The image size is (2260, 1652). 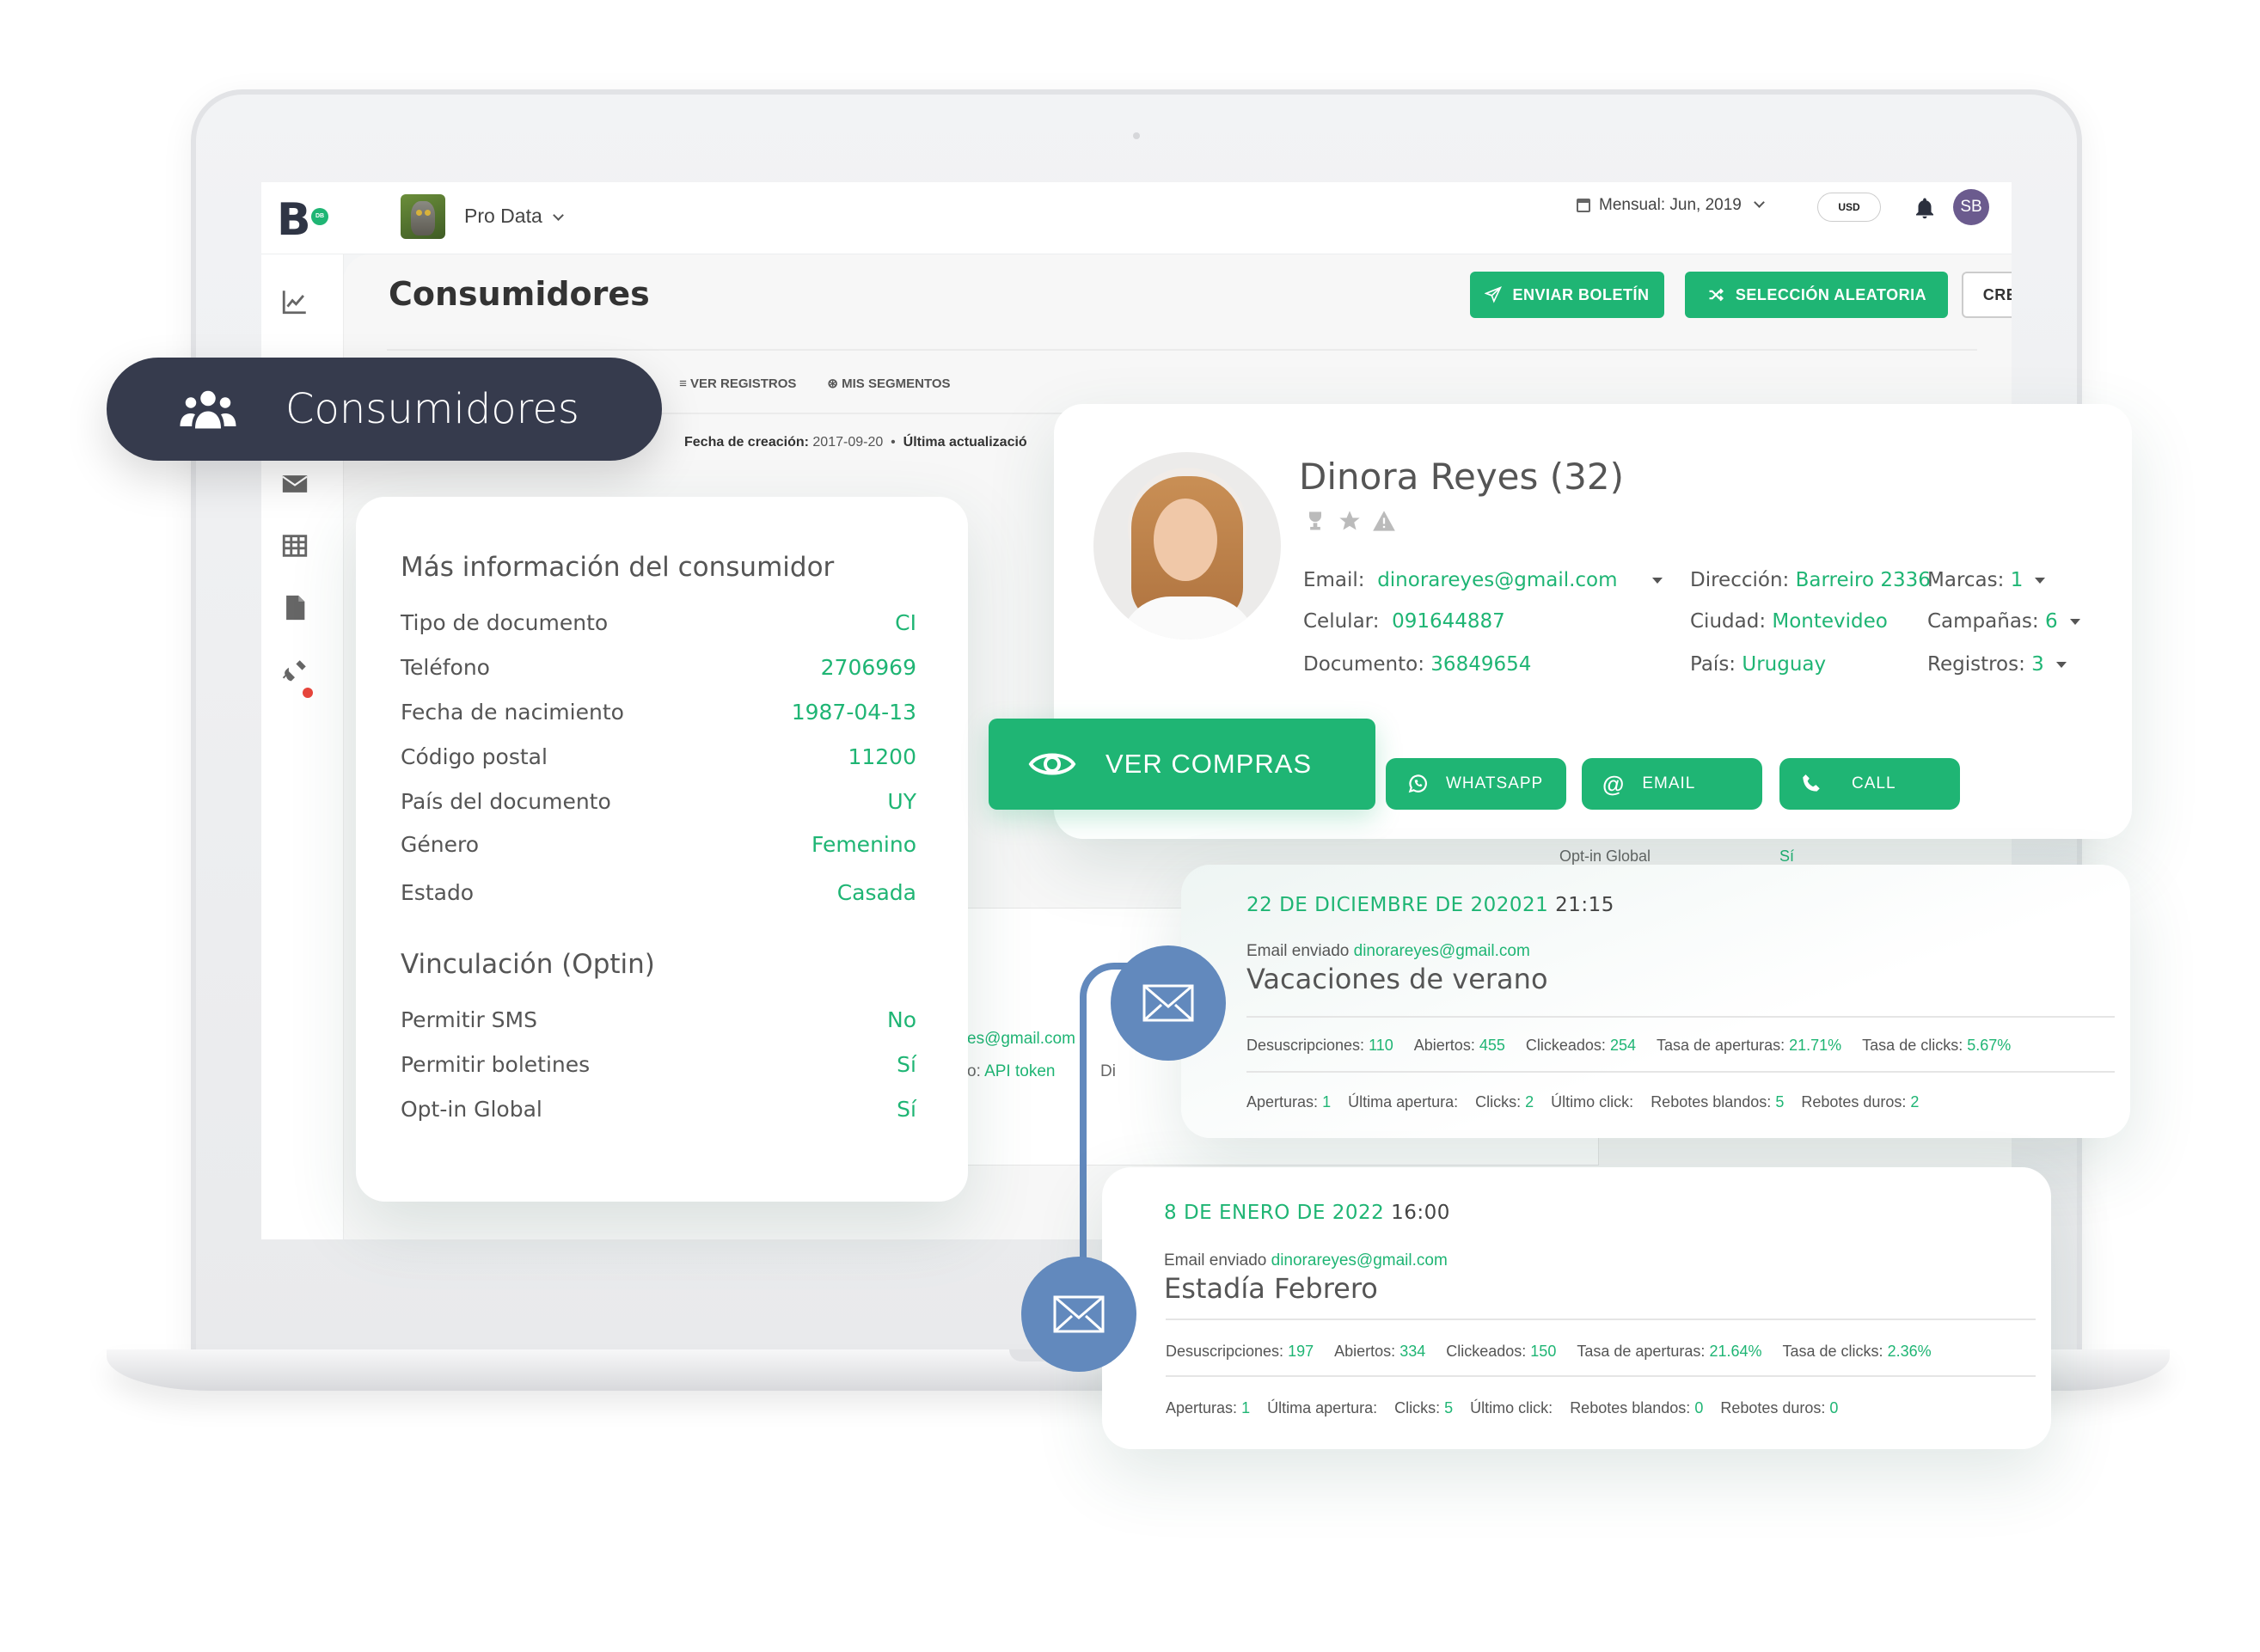 I want to click on whatsapp-label: WHATSAPP, so click(x=1495, y=783).